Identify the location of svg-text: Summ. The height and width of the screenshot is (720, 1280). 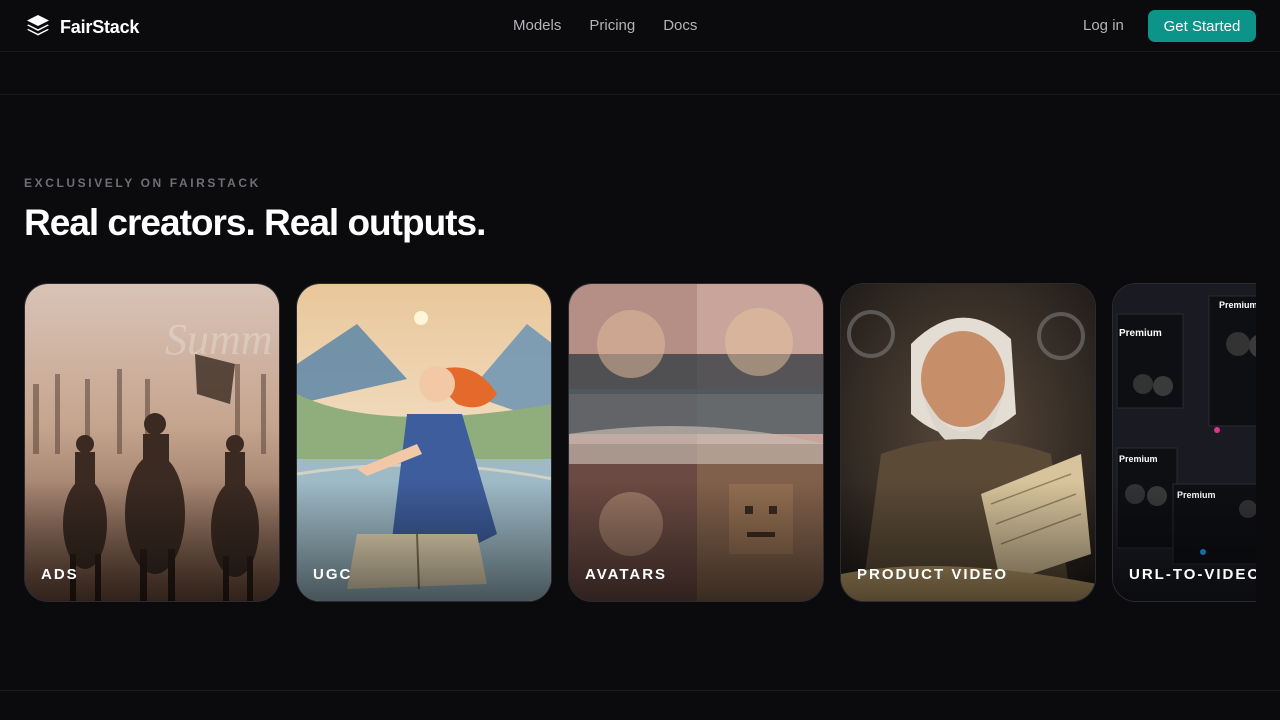
(219, 339).